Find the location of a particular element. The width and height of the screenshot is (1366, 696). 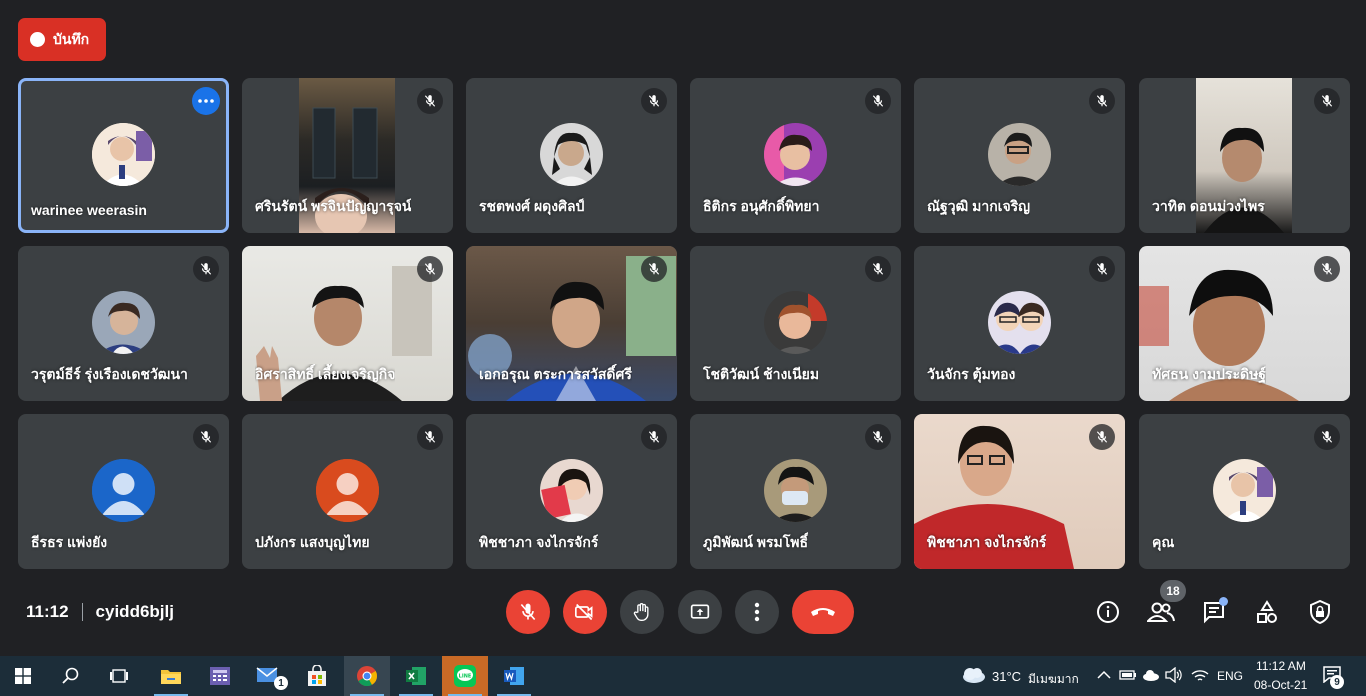

task-view-icon is located at coordinates (119, 676).